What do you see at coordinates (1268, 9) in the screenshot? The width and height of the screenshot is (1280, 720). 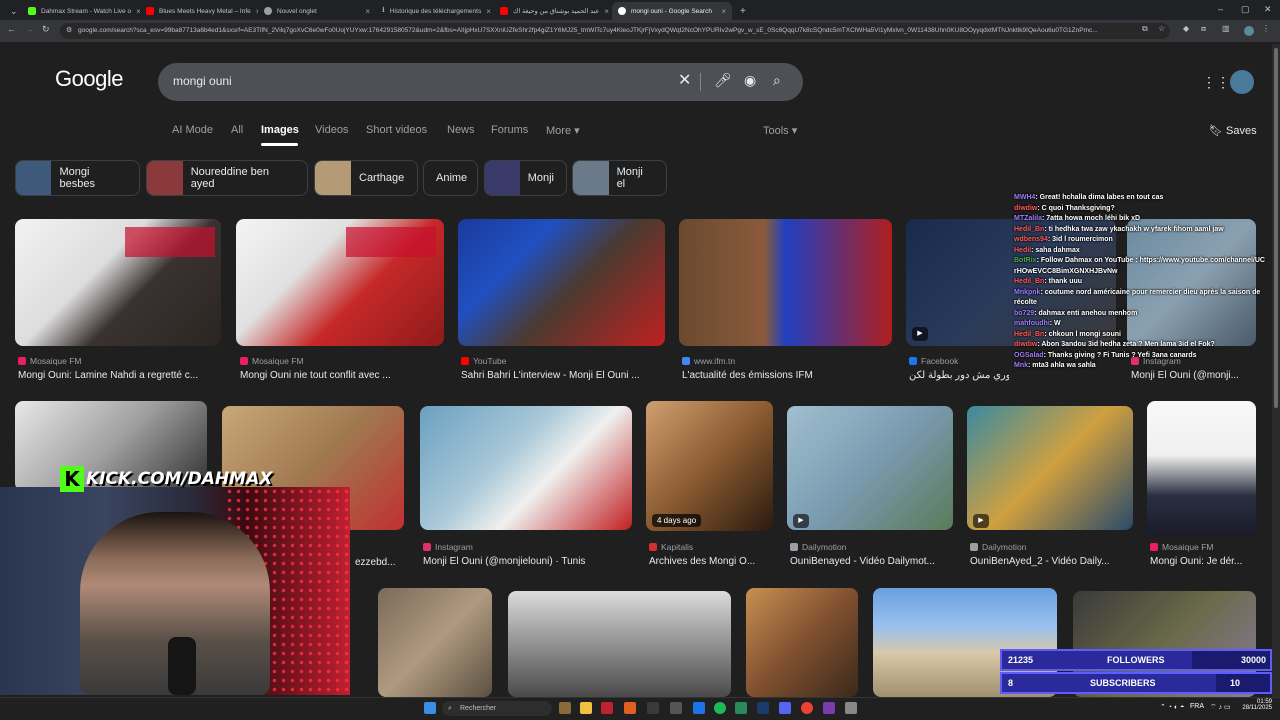 I see `close-window-icon: ✕` at bounding box center [1268, 9].